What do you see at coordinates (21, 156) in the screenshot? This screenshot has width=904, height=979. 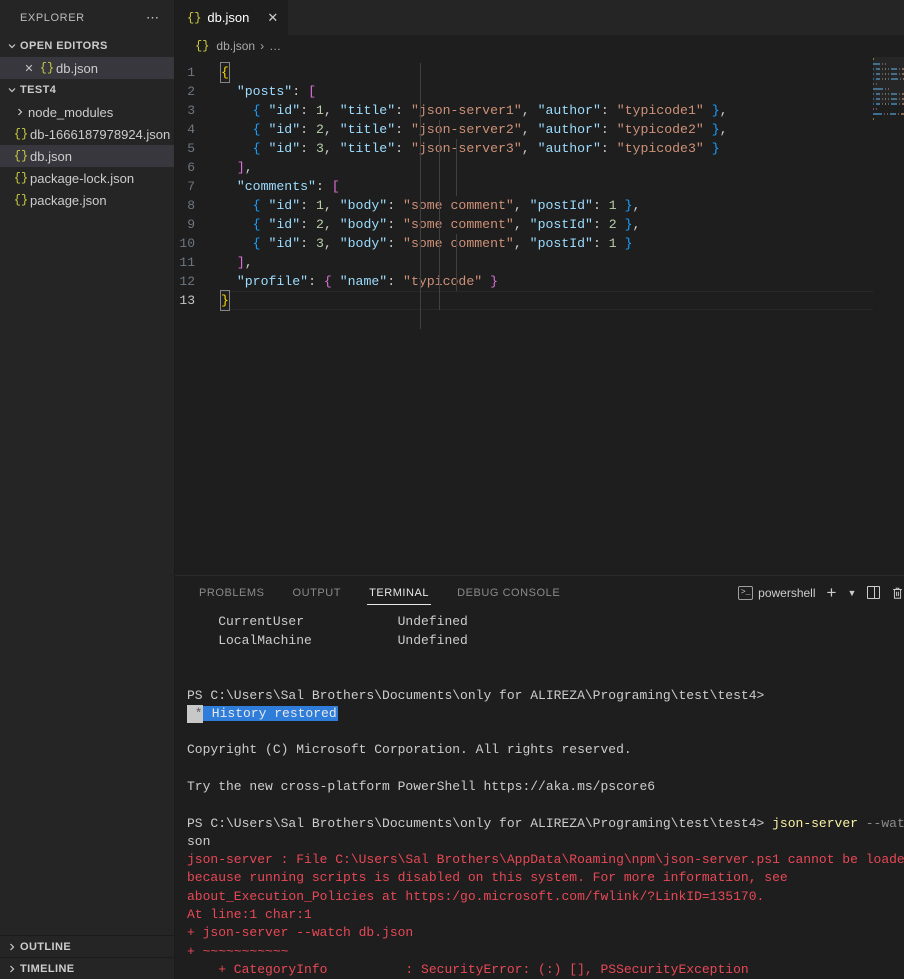 I see `json-file-icon: {}` at bounding box center [21, 156].